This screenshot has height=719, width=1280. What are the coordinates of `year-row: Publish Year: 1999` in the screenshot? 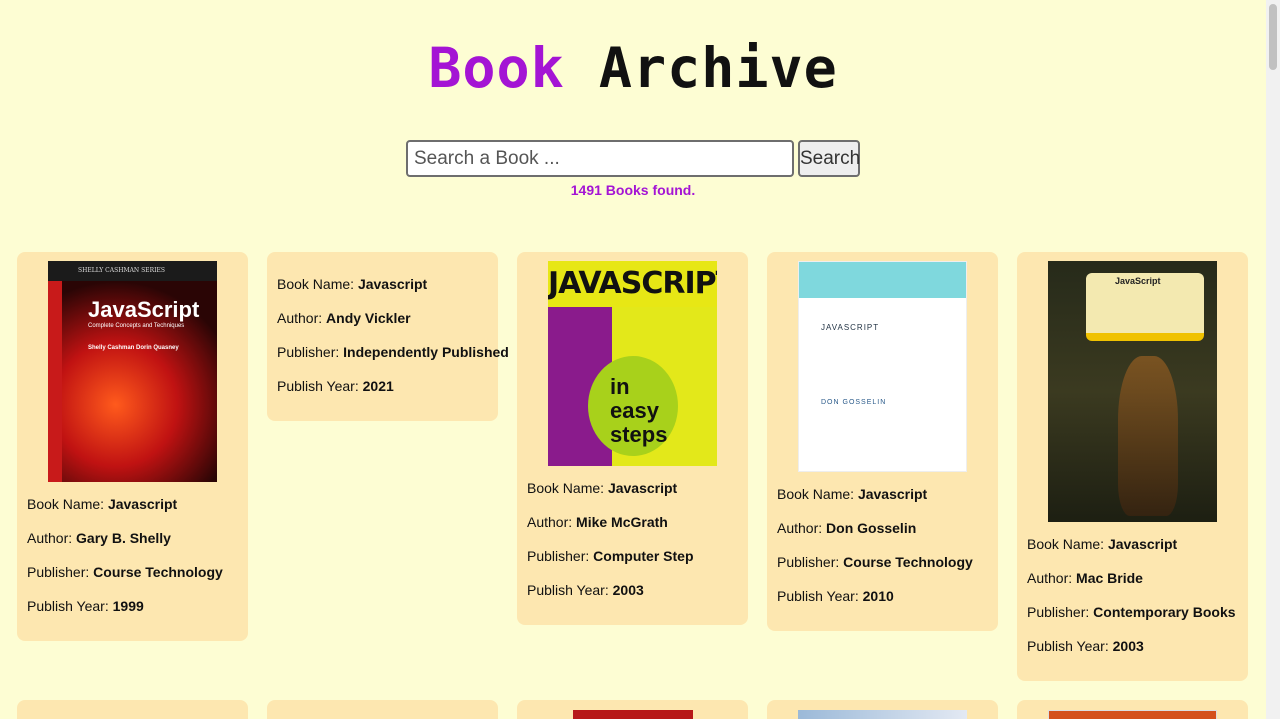 It's located at (132, 606).